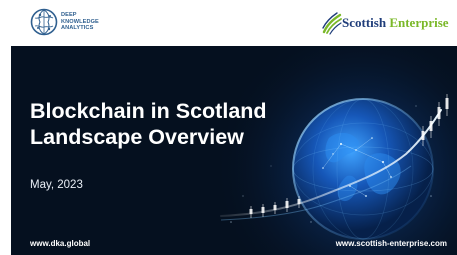 Image resolution: width=457 pixels, height=255 pixels. What do you see at coordinates (77, 28) in the screenshot?
I see `dka-logo-line3: ANALYTICS` at bounding box center [77, 28].